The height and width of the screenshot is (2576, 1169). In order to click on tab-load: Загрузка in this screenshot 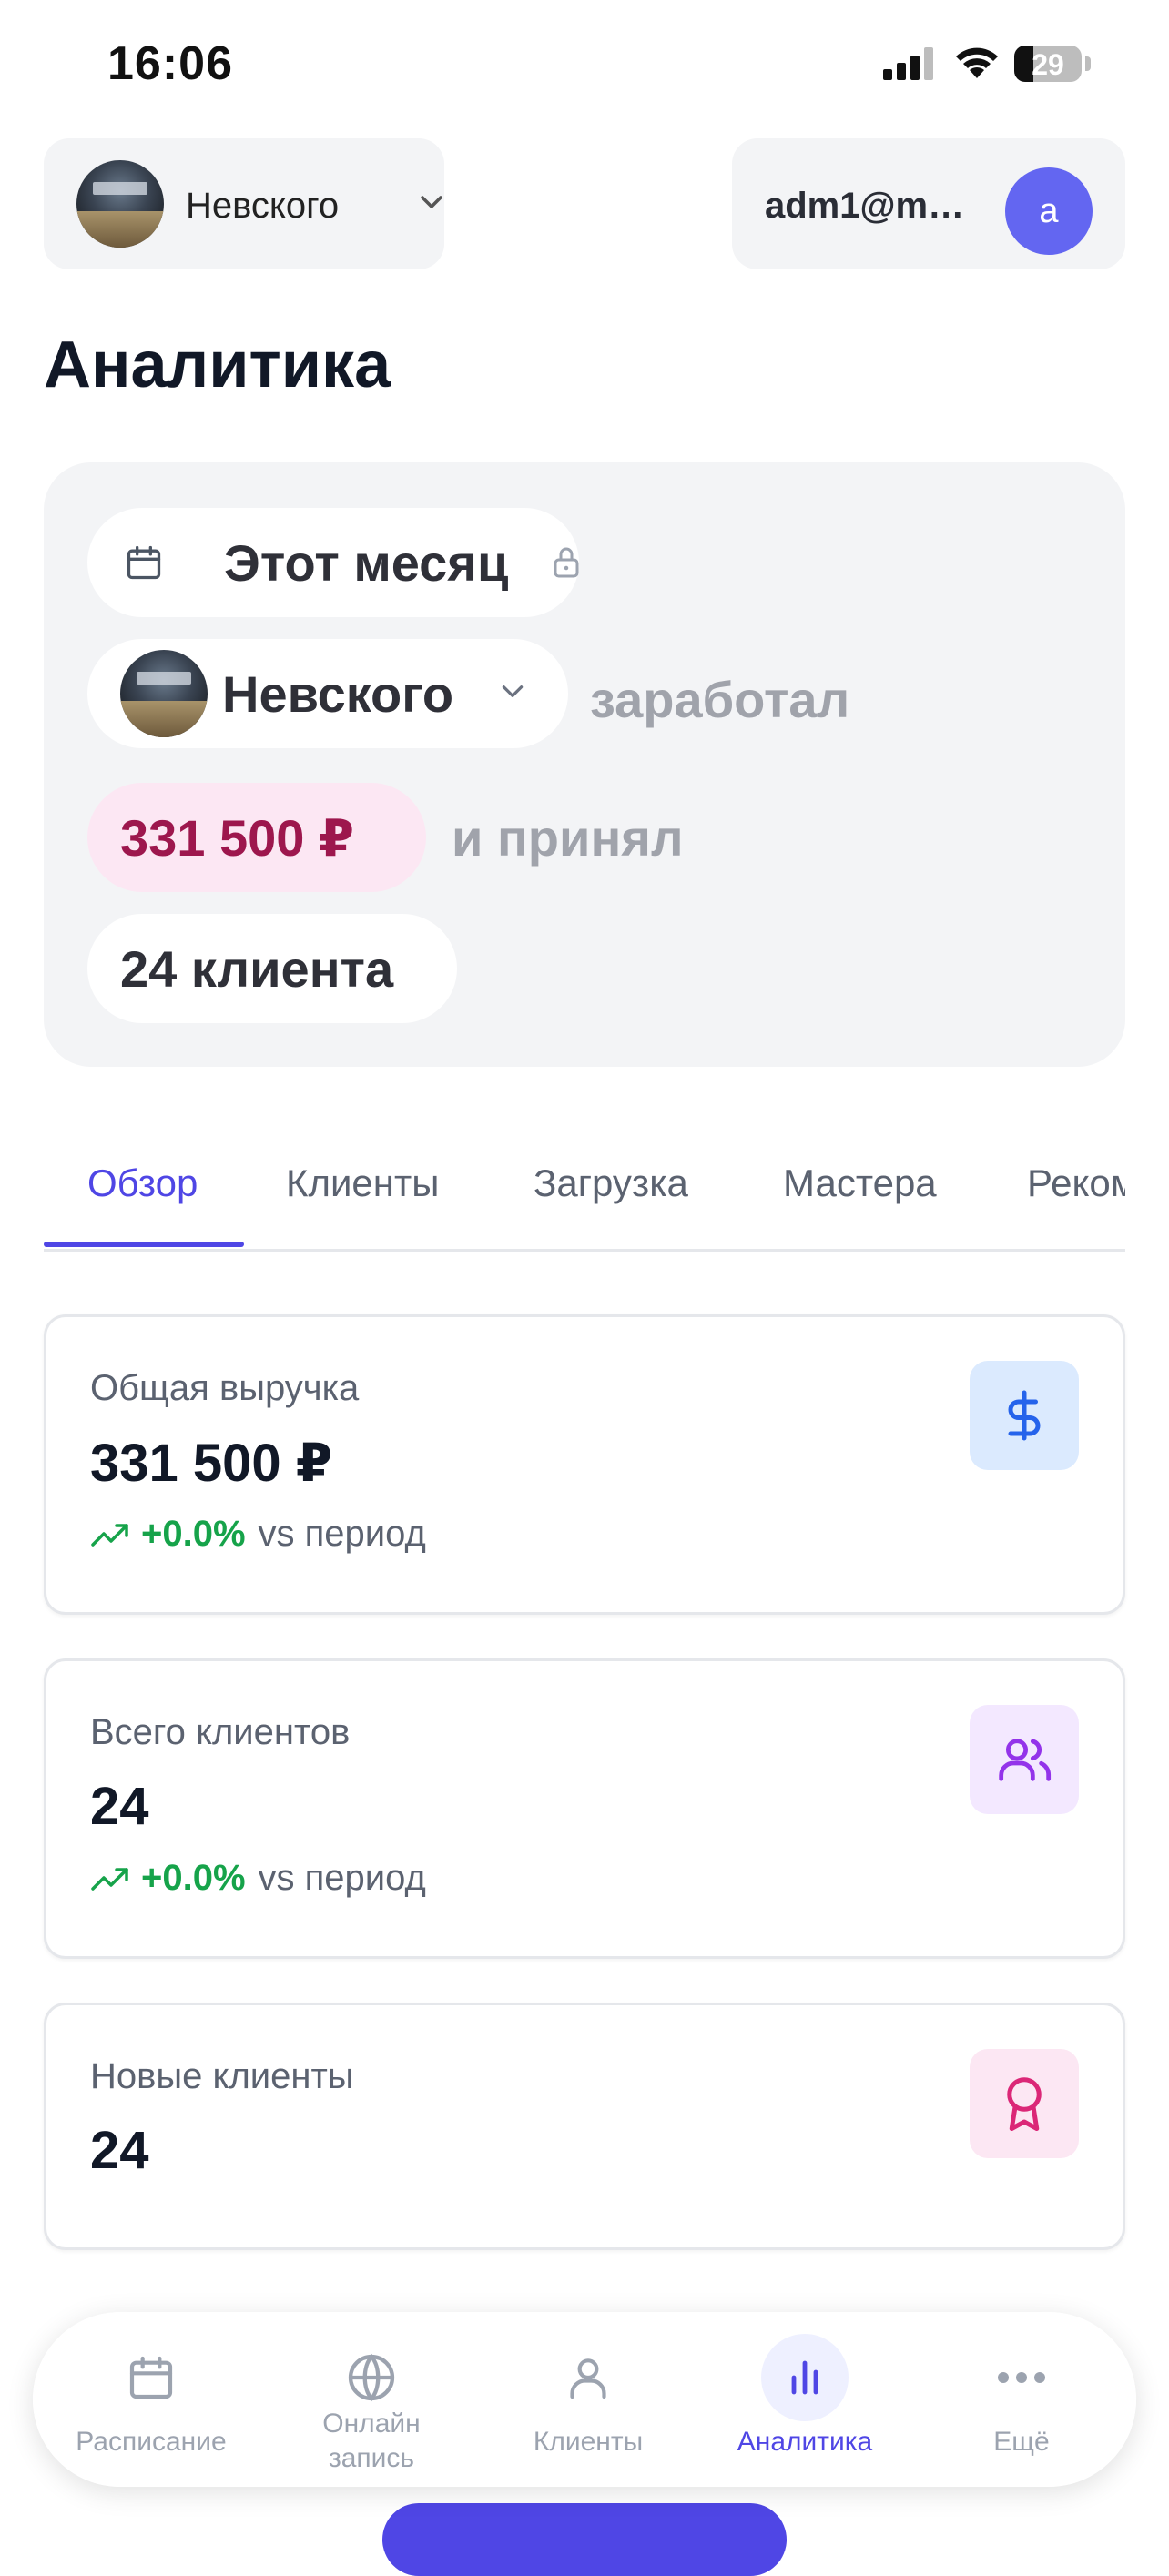, I will do `click(611, 1183)`.